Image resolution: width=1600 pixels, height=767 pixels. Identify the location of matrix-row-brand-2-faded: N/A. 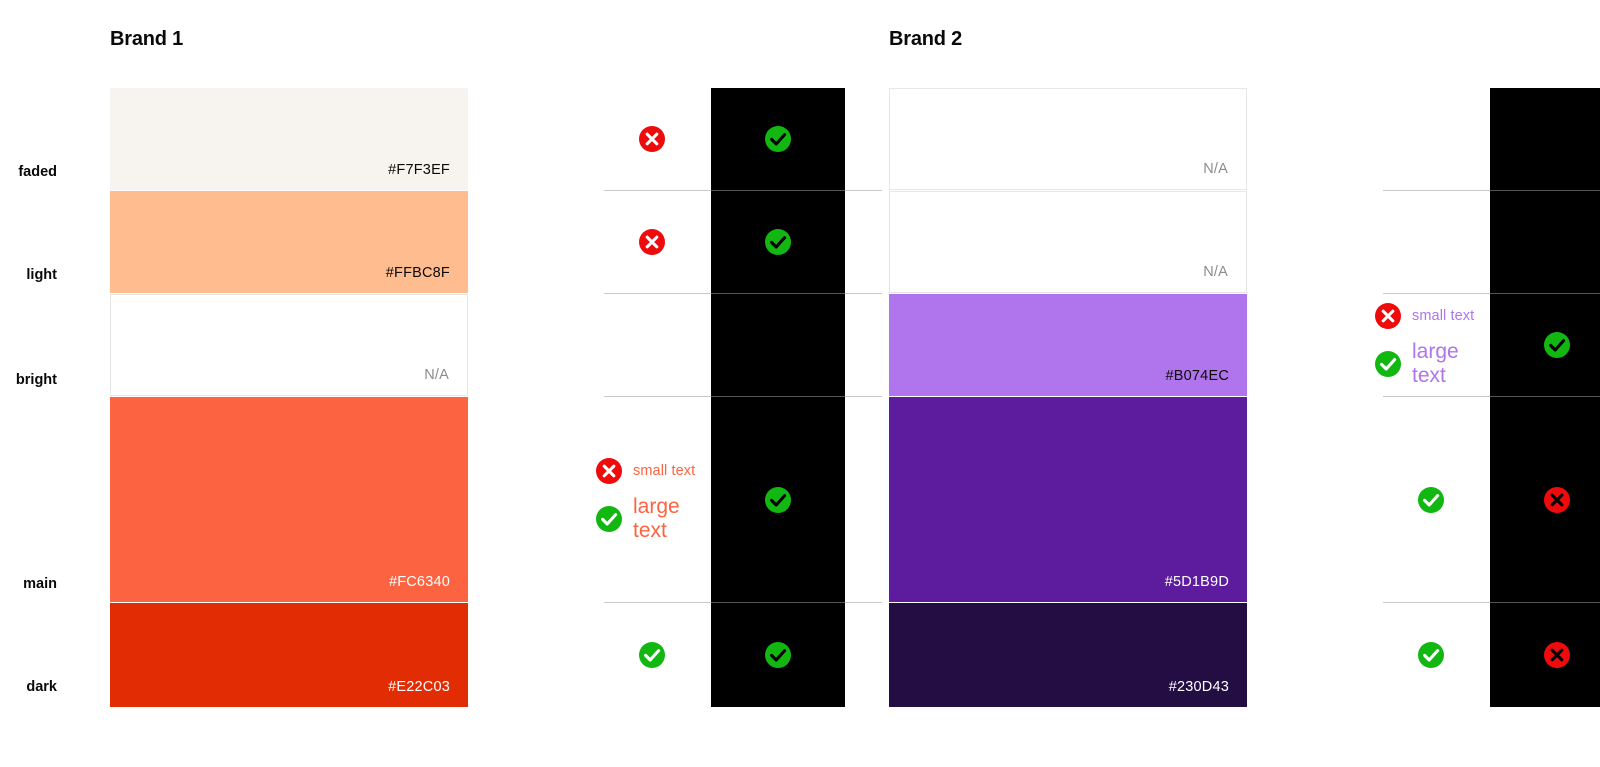
(1244, 139).